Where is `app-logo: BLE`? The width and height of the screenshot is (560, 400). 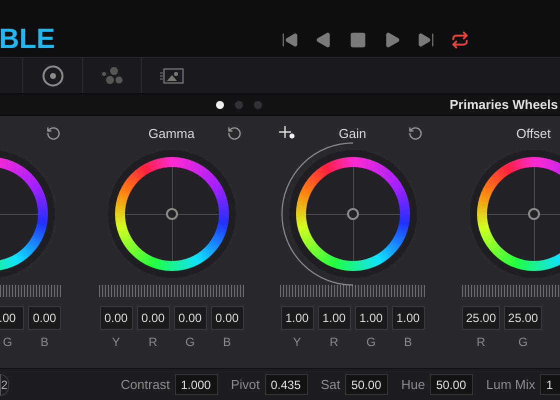
app-logo: BLE is located at coordinates (27, 38).